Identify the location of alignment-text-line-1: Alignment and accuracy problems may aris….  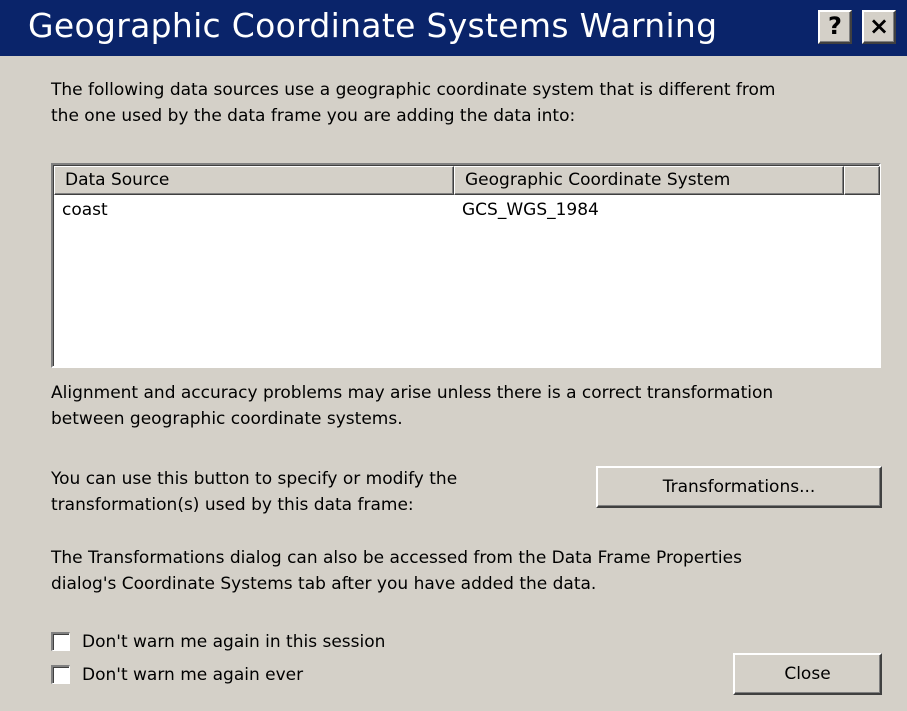
(412, 393).